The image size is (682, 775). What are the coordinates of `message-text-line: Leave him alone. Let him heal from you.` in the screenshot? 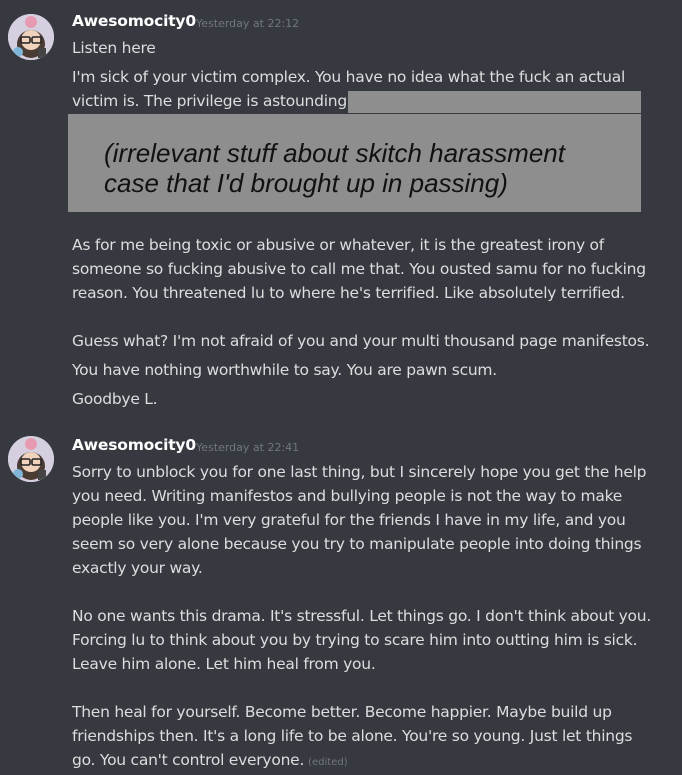 It's located at (224, 664).